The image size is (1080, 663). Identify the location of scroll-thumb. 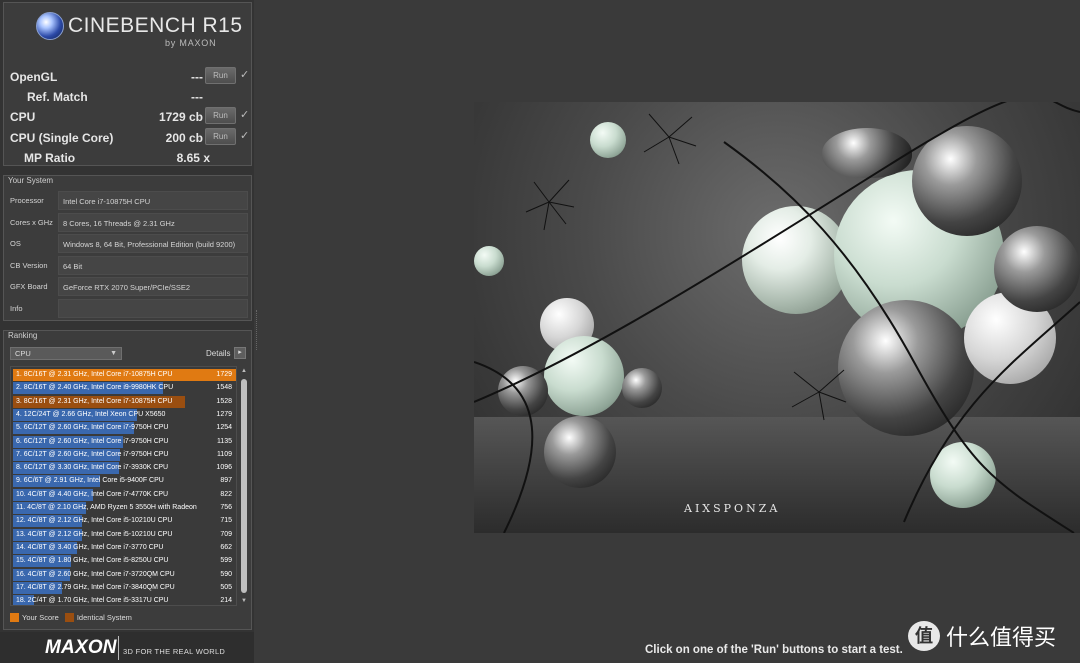
(244, 486).